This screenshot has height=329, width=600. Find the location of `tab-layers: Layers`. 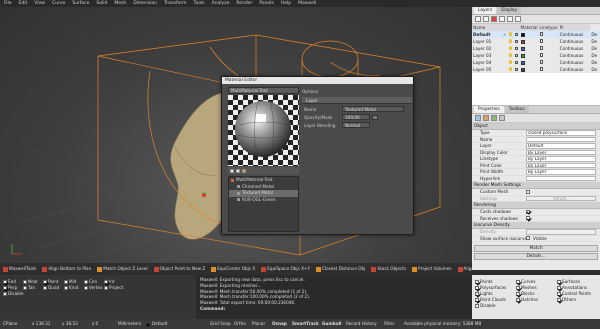

tab-layers: Layers is located at coordinates (485, 10).